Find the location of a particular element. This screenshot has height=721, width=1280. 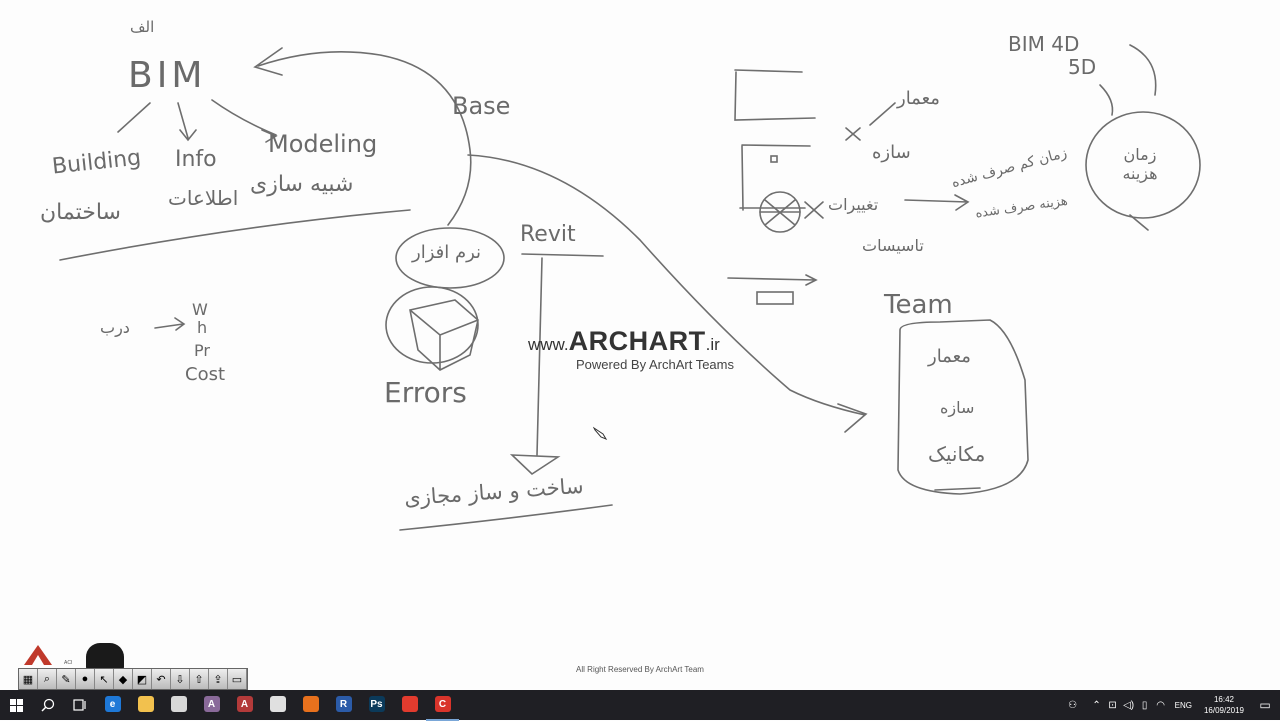

windows-logo-icon is located at coordinates (16, 705).